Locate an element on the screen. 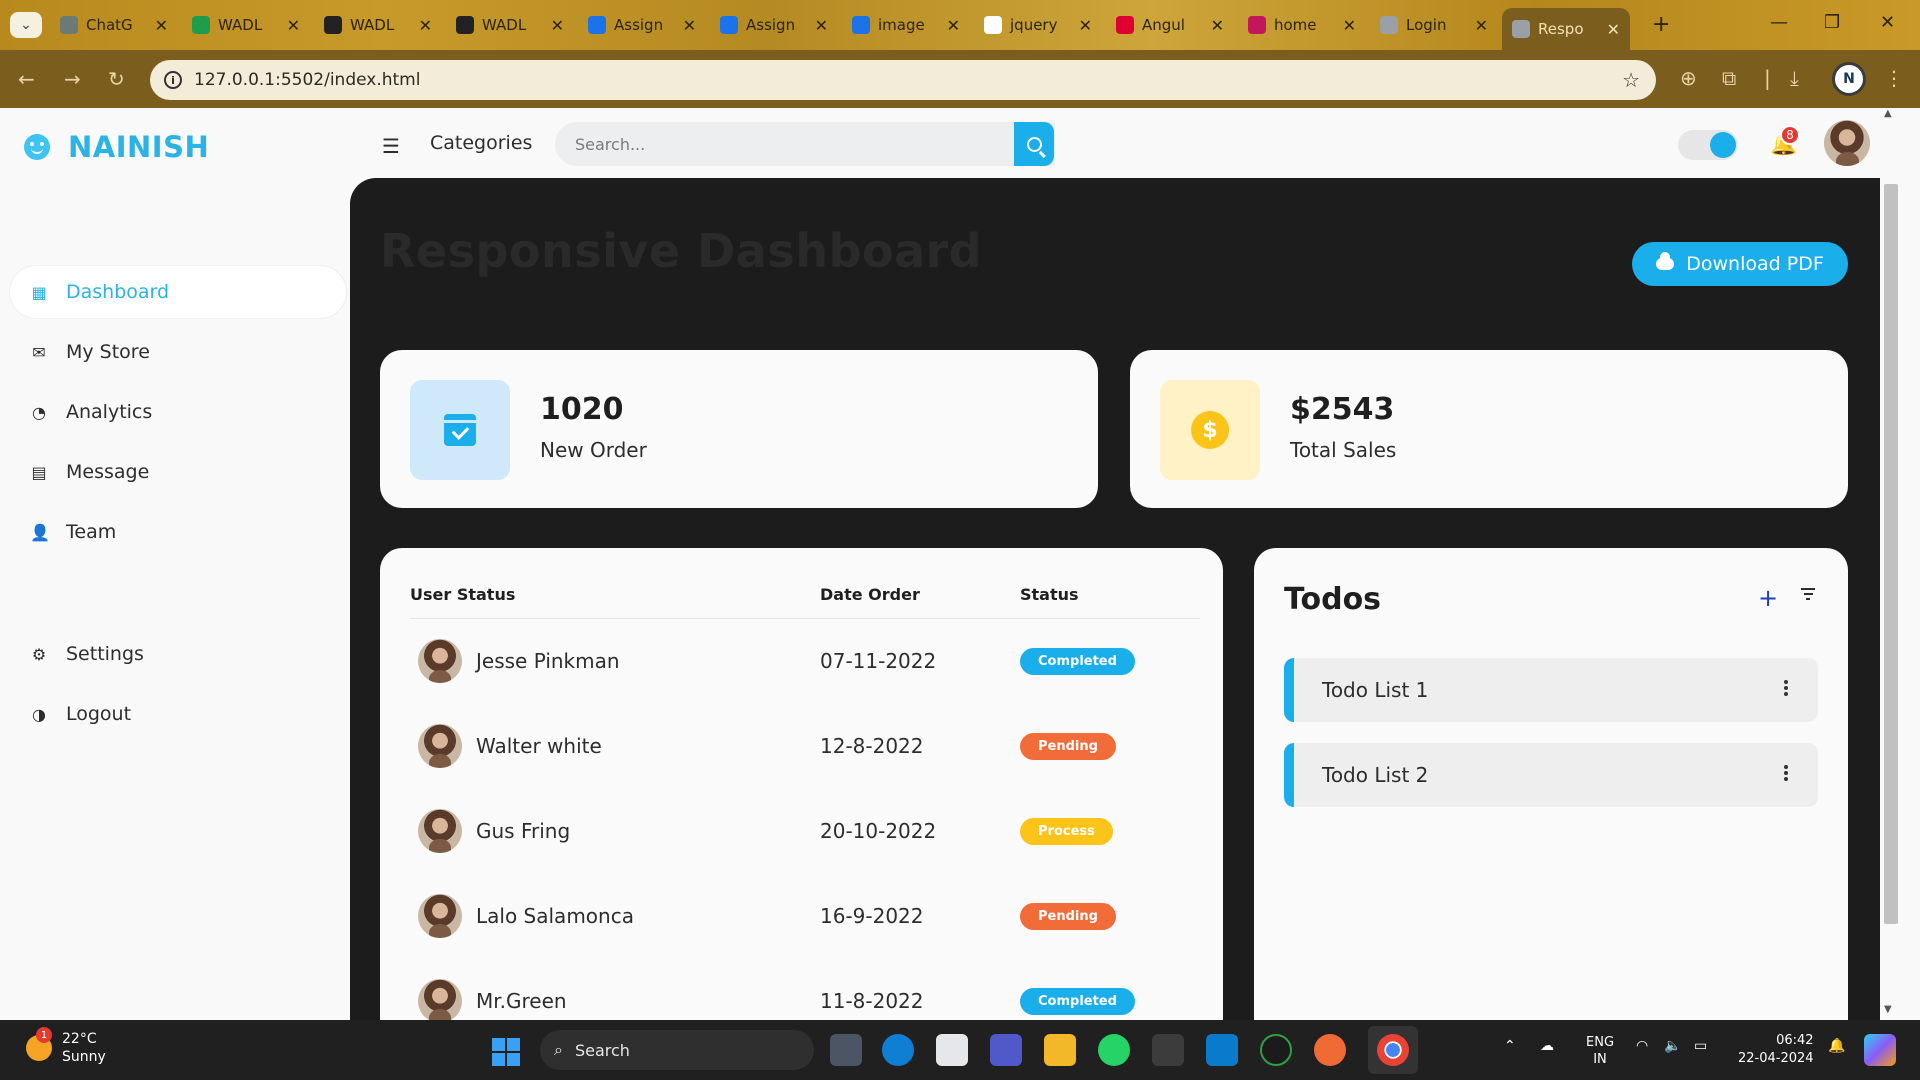  sidebar-item-team: 👤 Team is located at coordinates (178, 532).